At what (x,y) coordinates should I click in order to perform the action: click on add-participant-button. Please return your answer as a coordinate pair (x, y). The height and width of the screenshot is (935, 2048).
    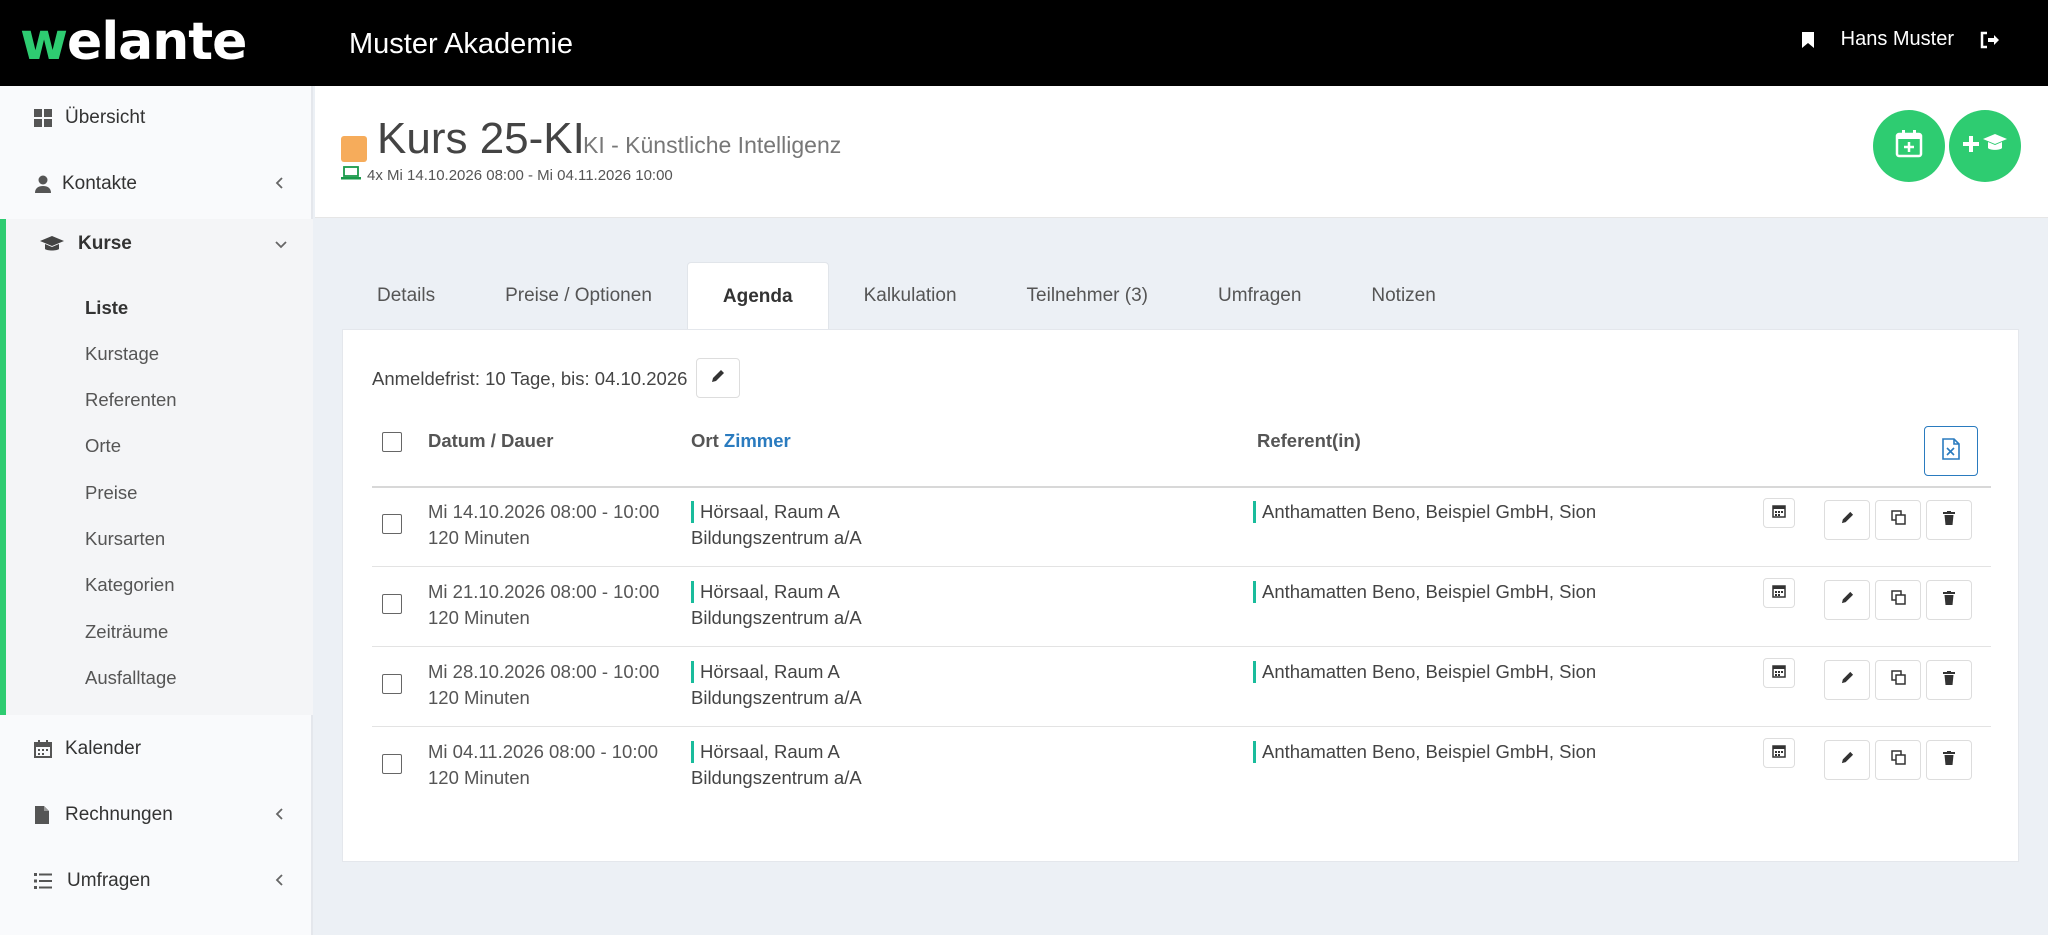
    Looking at the image, I should click on (1985, 146).